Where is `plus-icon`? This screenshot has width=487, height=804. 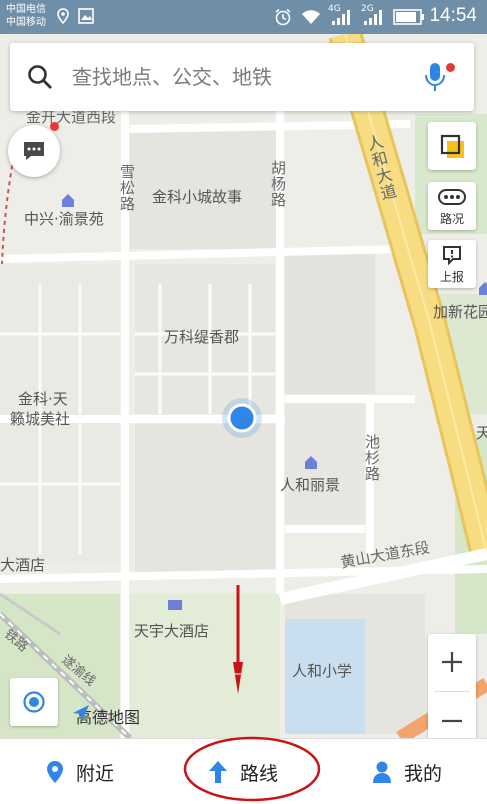
plus-icon is located at coordinates (452, 662).